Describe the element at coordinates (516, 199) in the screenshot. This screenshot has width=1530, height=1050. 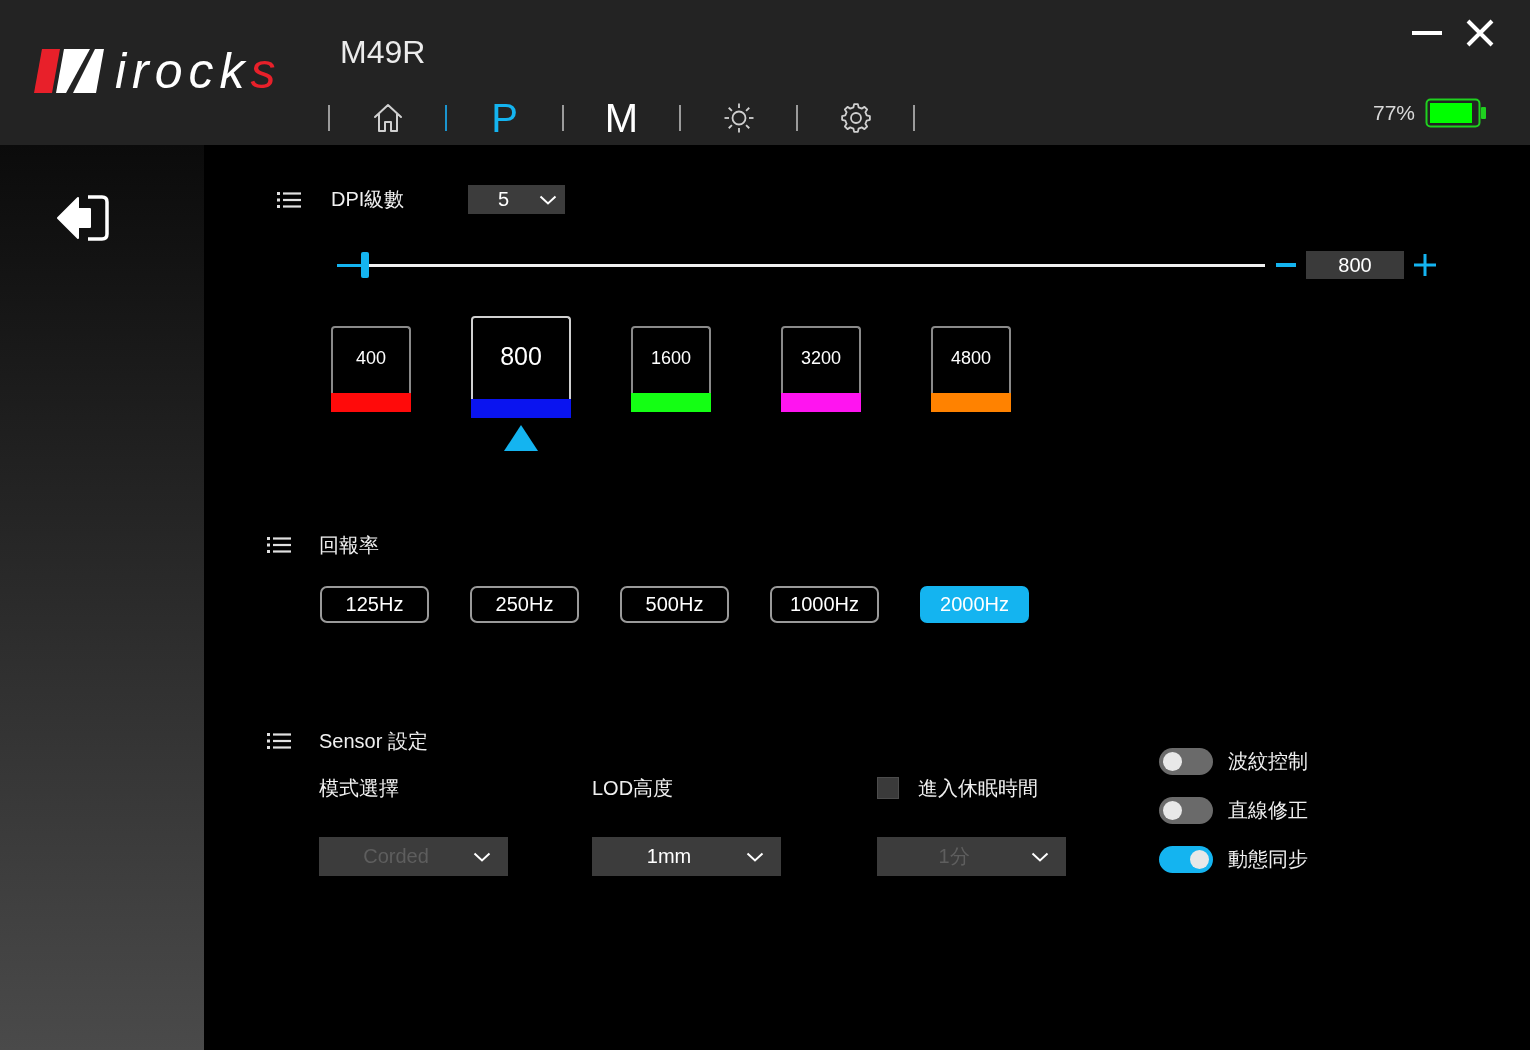
I see `stage-count-dropdown: 5` at that location.